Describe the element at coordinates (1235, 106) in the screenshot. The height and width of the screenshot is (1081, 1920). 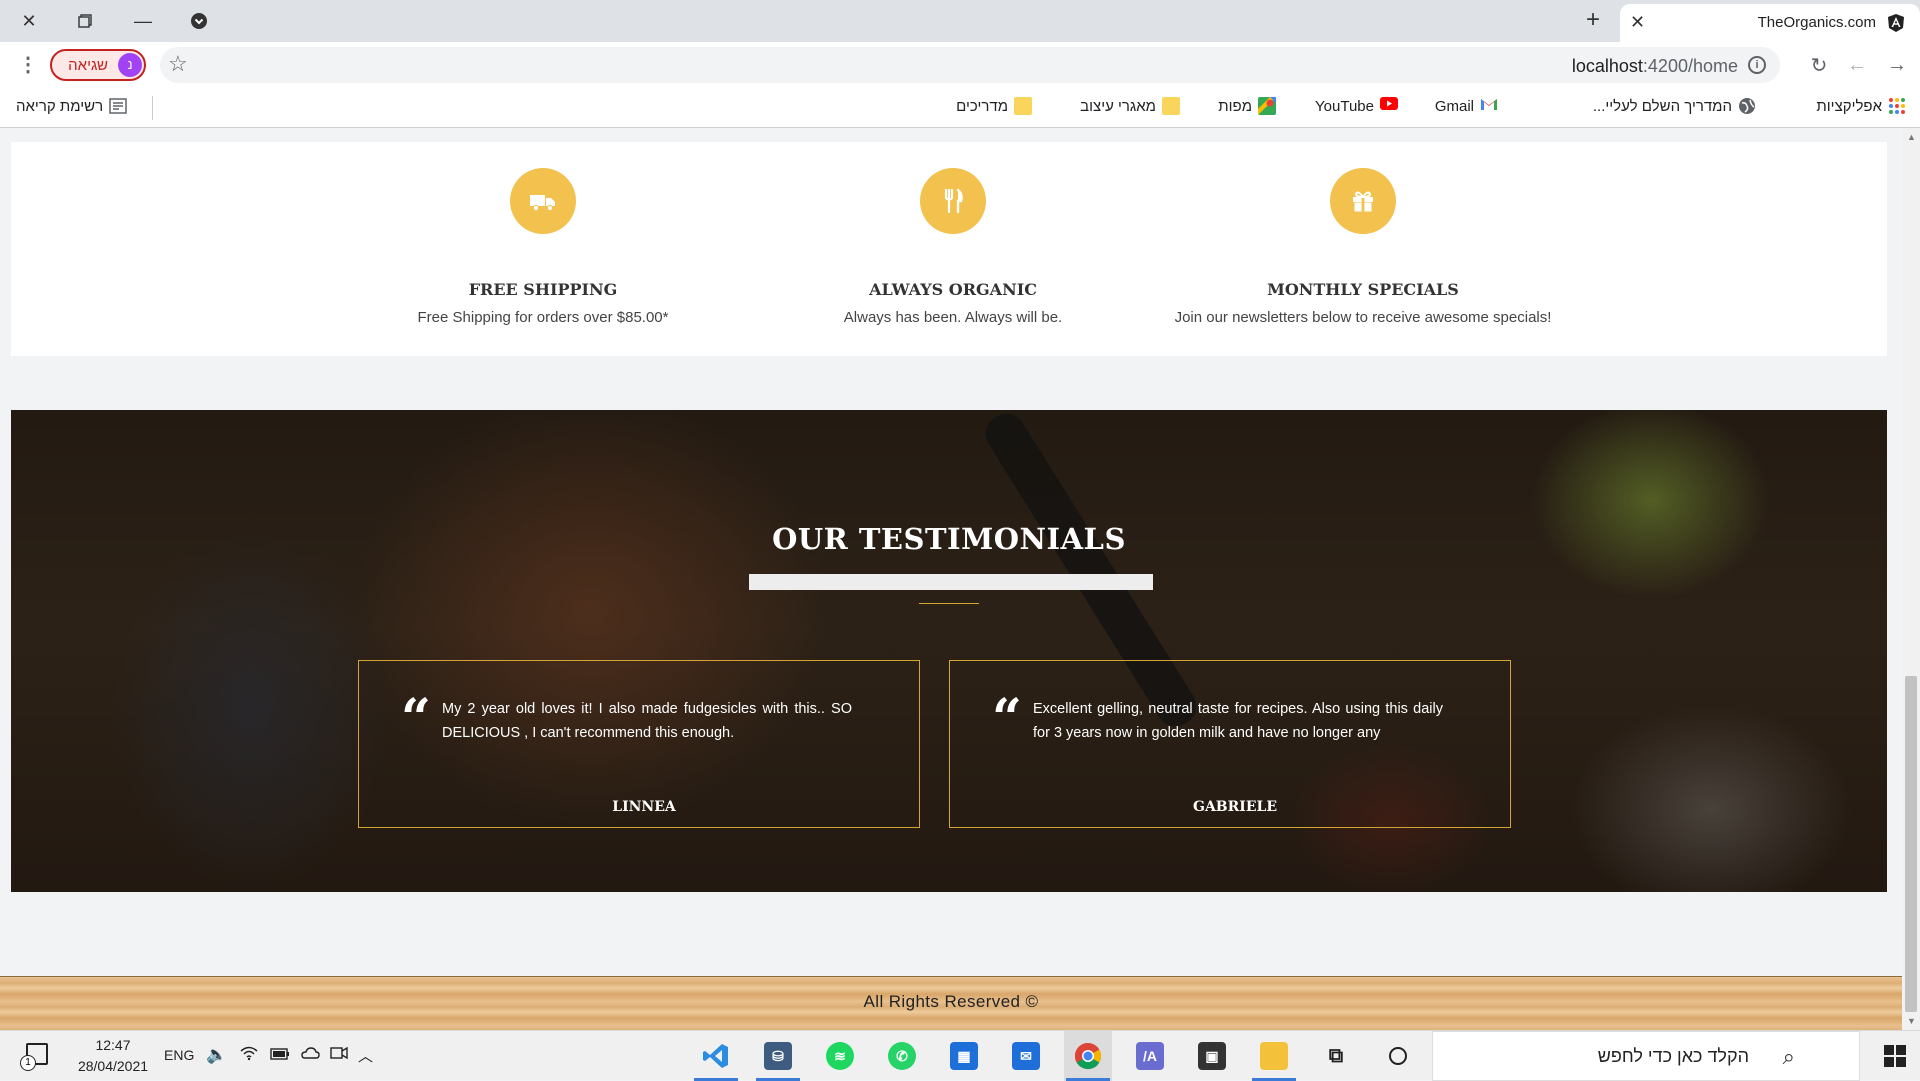
I see `bookmark-label: מפות` at that location.